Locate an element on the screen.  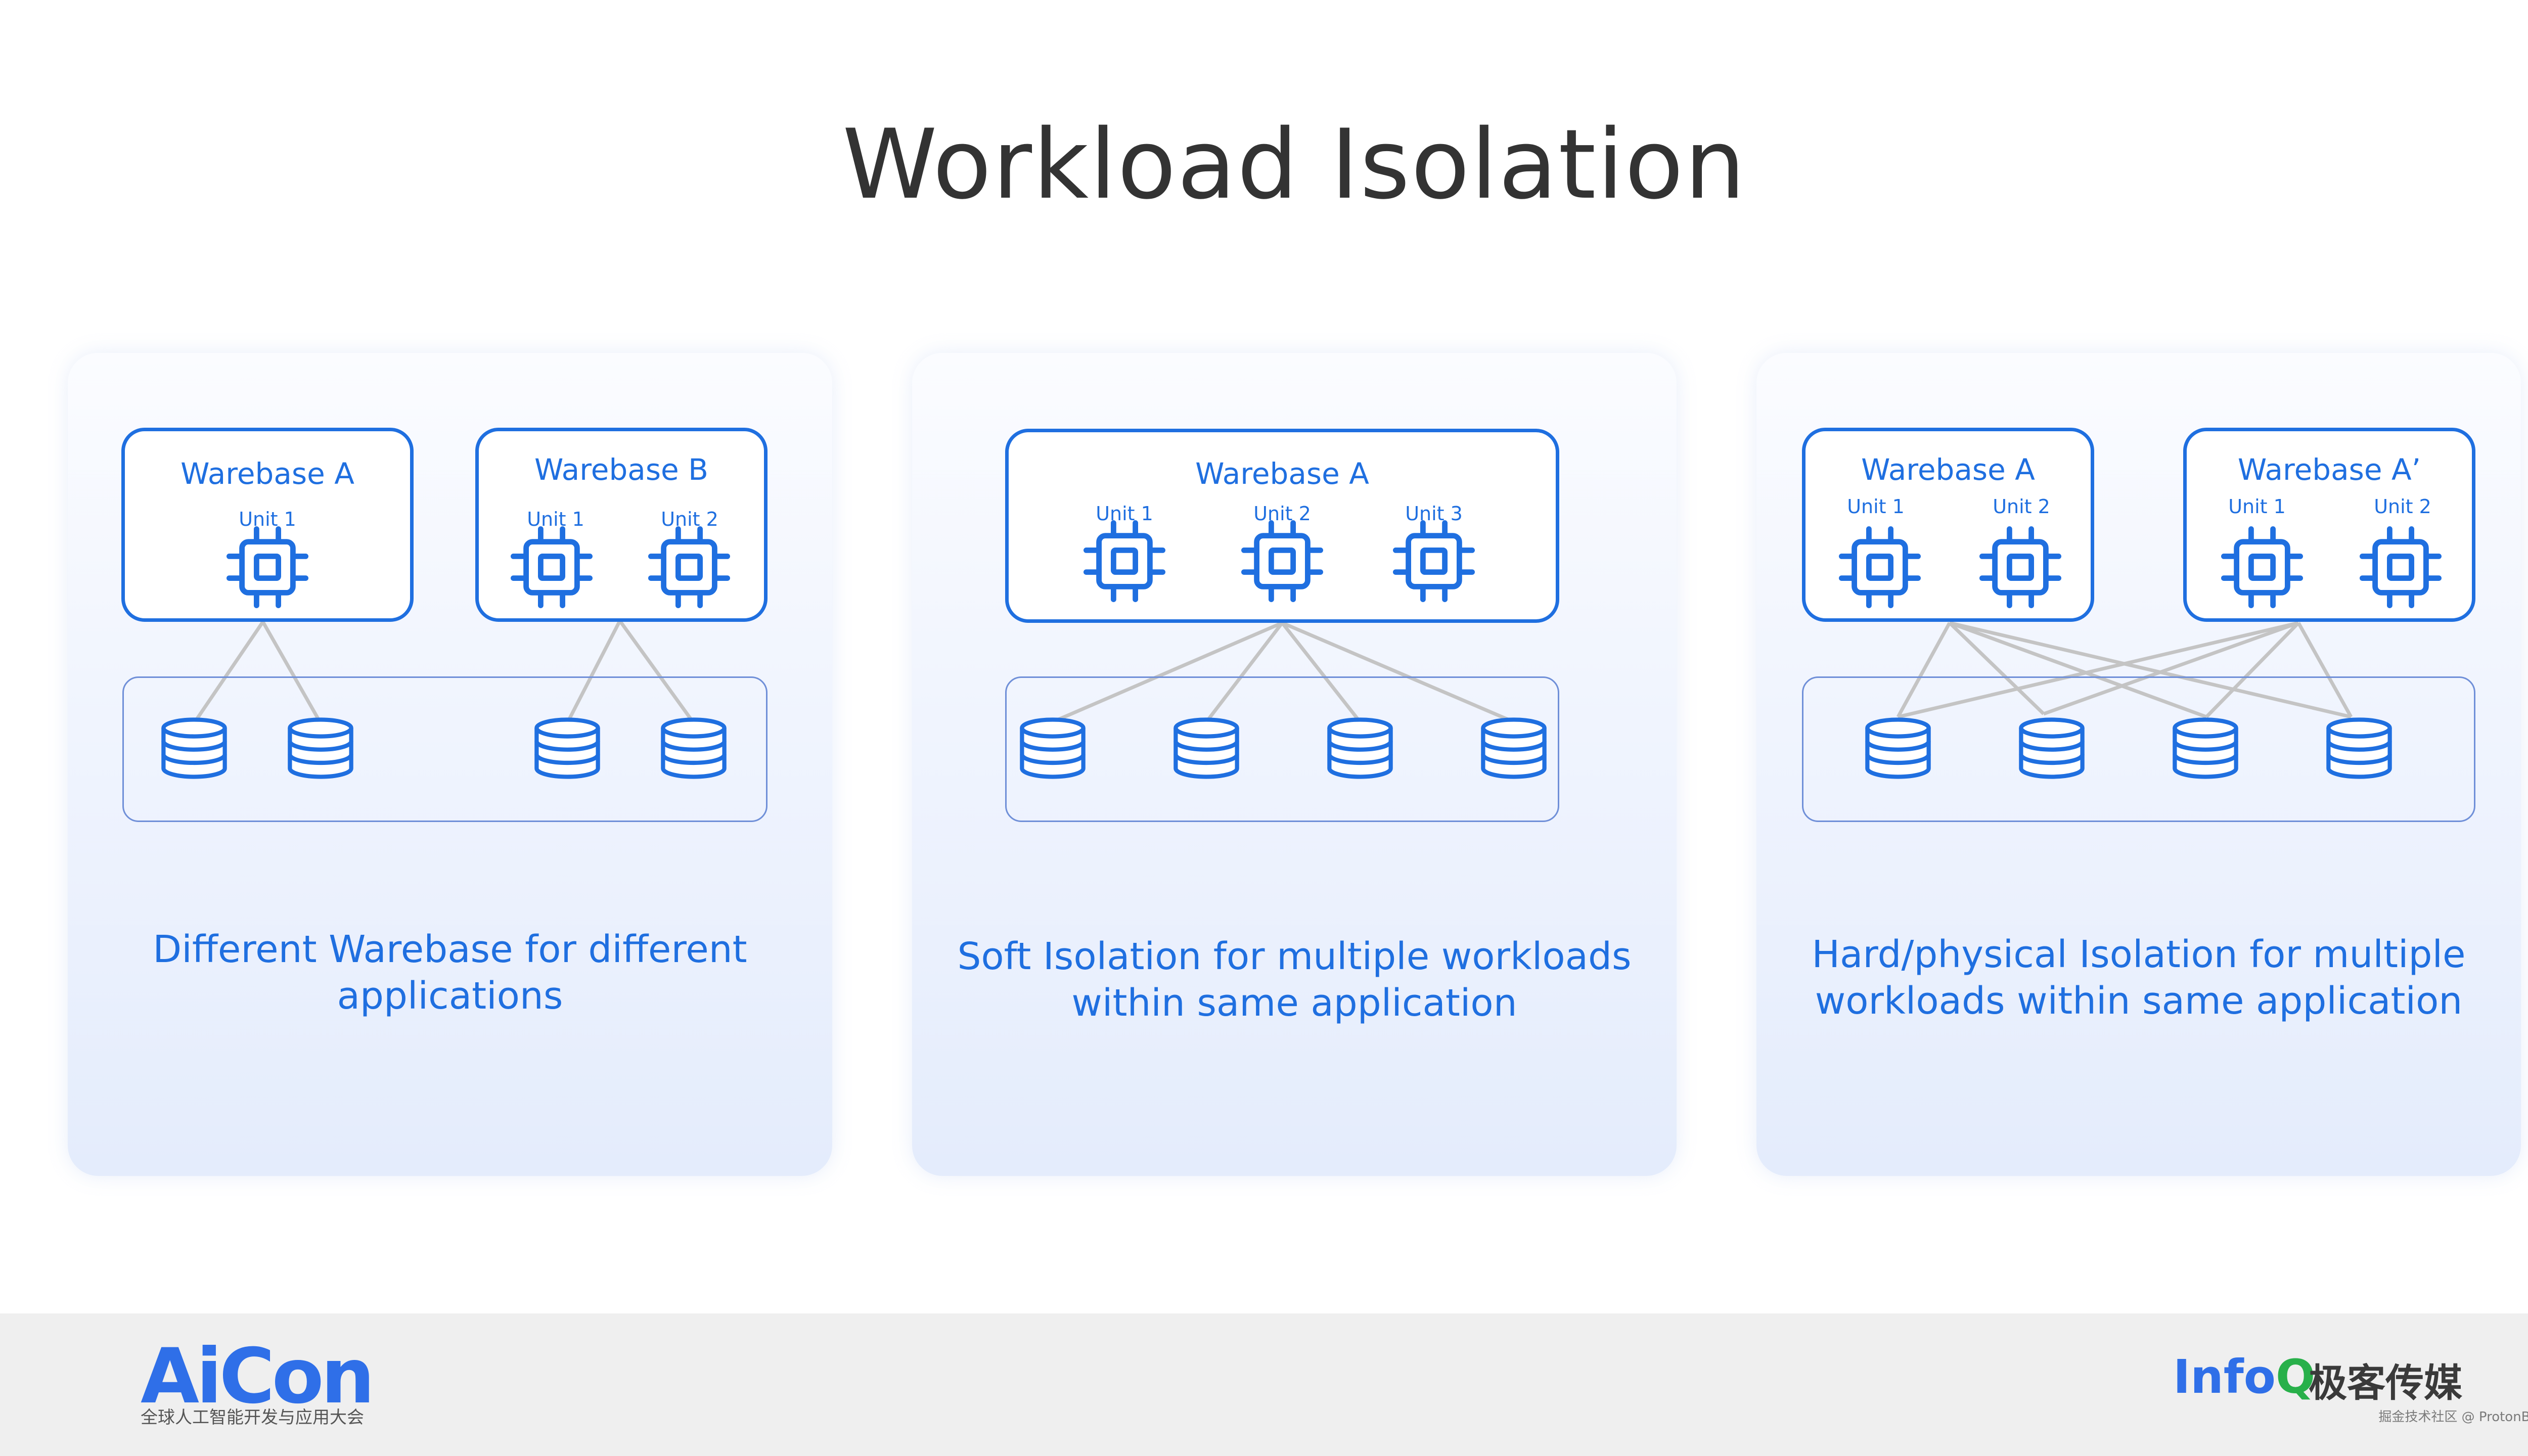
warebase-title: Warebase B is located at coordinates (621, 469).